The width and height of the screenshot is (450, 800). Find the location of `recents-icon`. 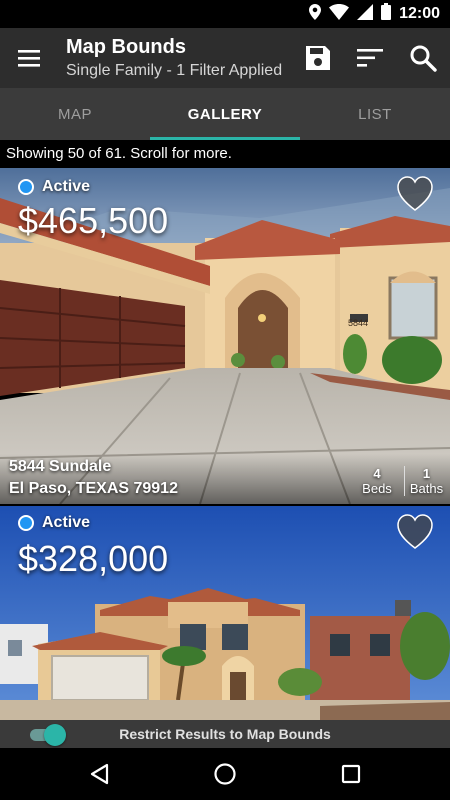

recents-icon is located at coordinates (351, 774).